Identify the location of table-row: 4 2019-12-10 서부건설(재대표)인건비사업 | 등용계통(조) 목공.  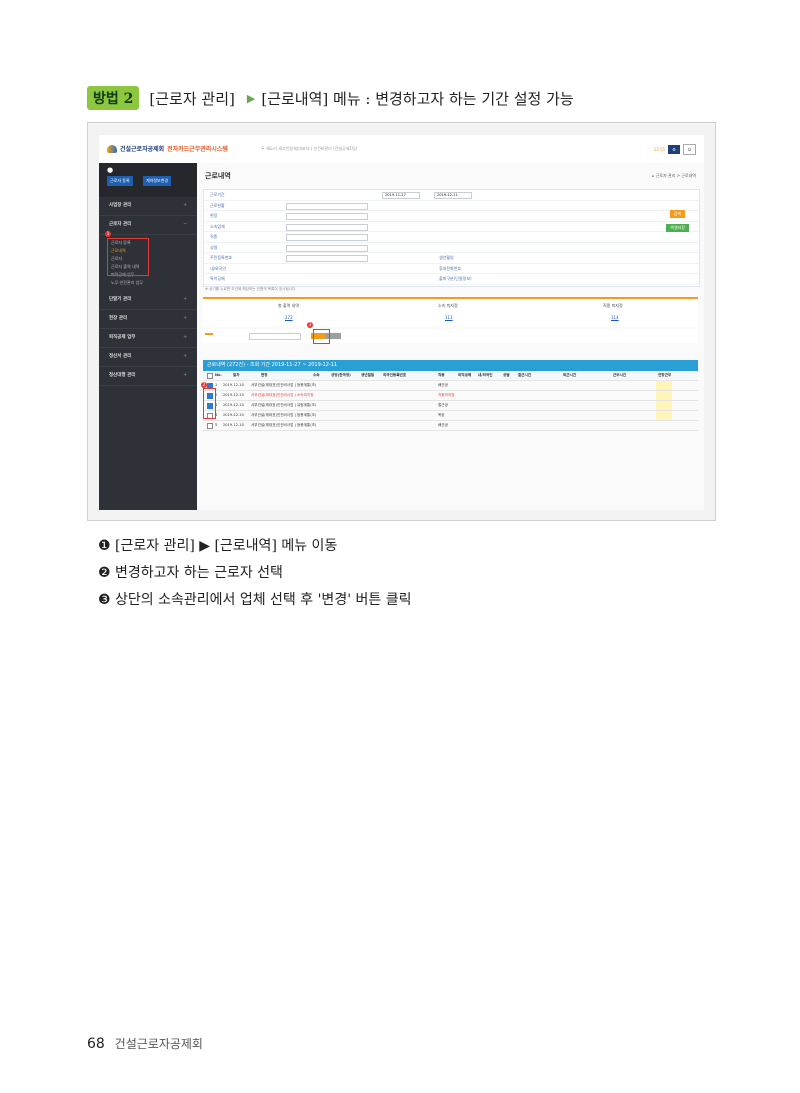
(450, 416).